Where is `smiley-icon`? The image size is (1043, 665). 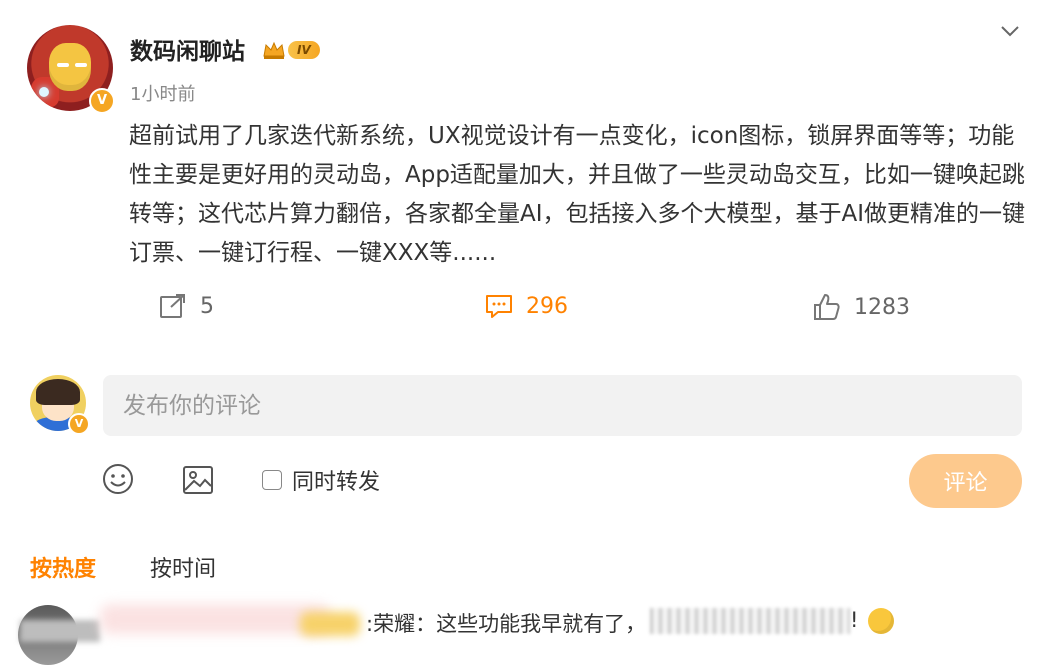 smiley-icon is located at coordinates (118, 479).